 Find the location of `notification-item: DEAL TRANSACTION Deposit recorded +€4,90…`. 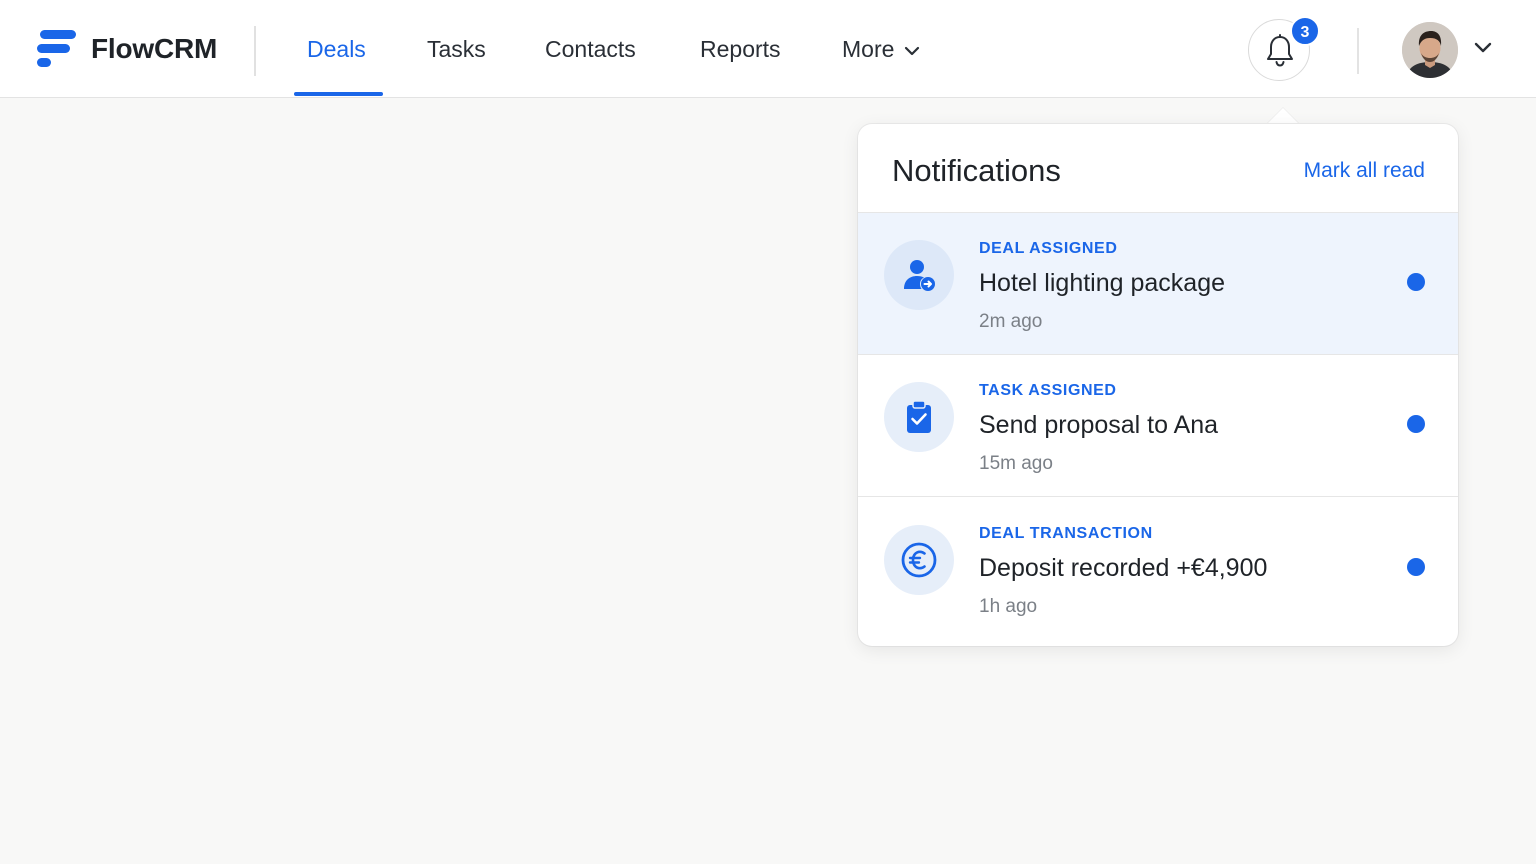

notification-item: DEAL TRANSACTION Deposit recorded +€4,90… is located at coordinates (1158, 572).